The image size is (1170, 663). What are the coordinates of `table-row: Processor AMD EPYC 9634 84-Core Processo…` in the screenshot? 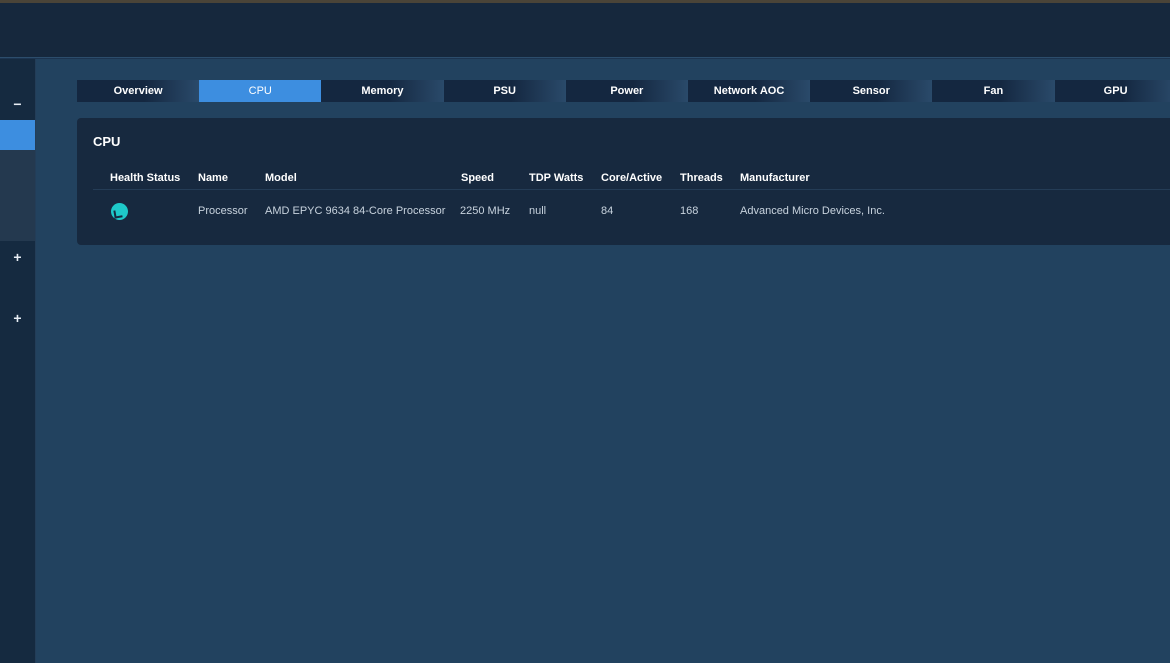 It's located at (631, 212).